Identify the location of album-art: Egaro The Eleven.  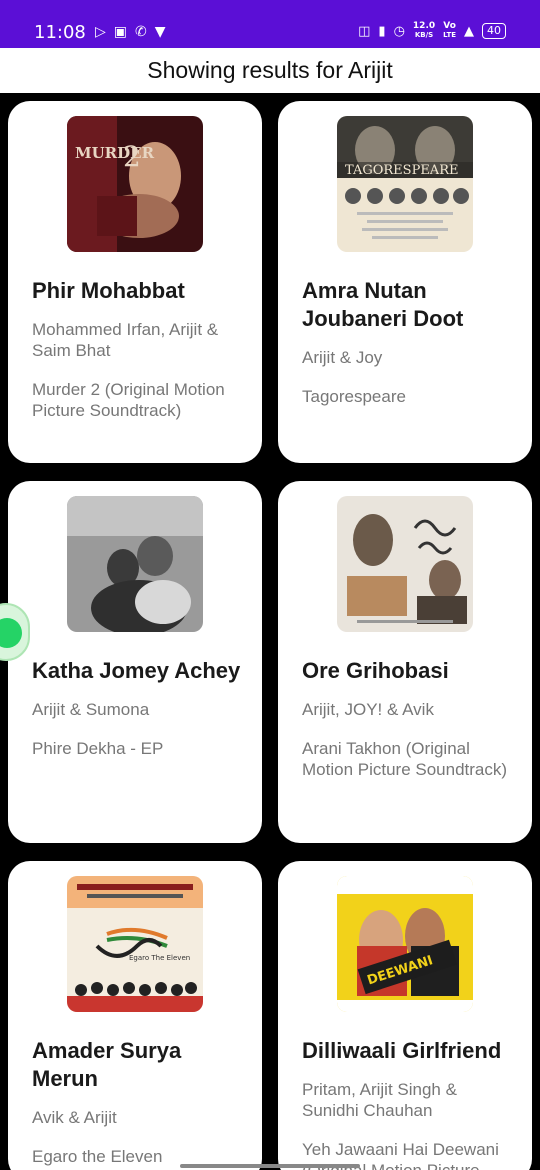
(135, 944).